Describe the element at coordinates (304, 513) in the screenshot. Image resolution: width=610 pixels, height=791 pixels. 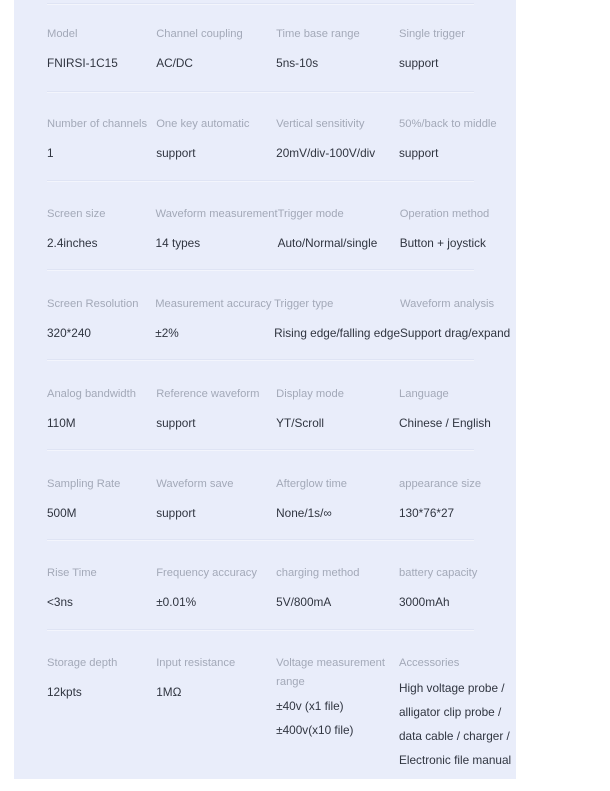
I see `spec-value: None/1s/∞` at that location.